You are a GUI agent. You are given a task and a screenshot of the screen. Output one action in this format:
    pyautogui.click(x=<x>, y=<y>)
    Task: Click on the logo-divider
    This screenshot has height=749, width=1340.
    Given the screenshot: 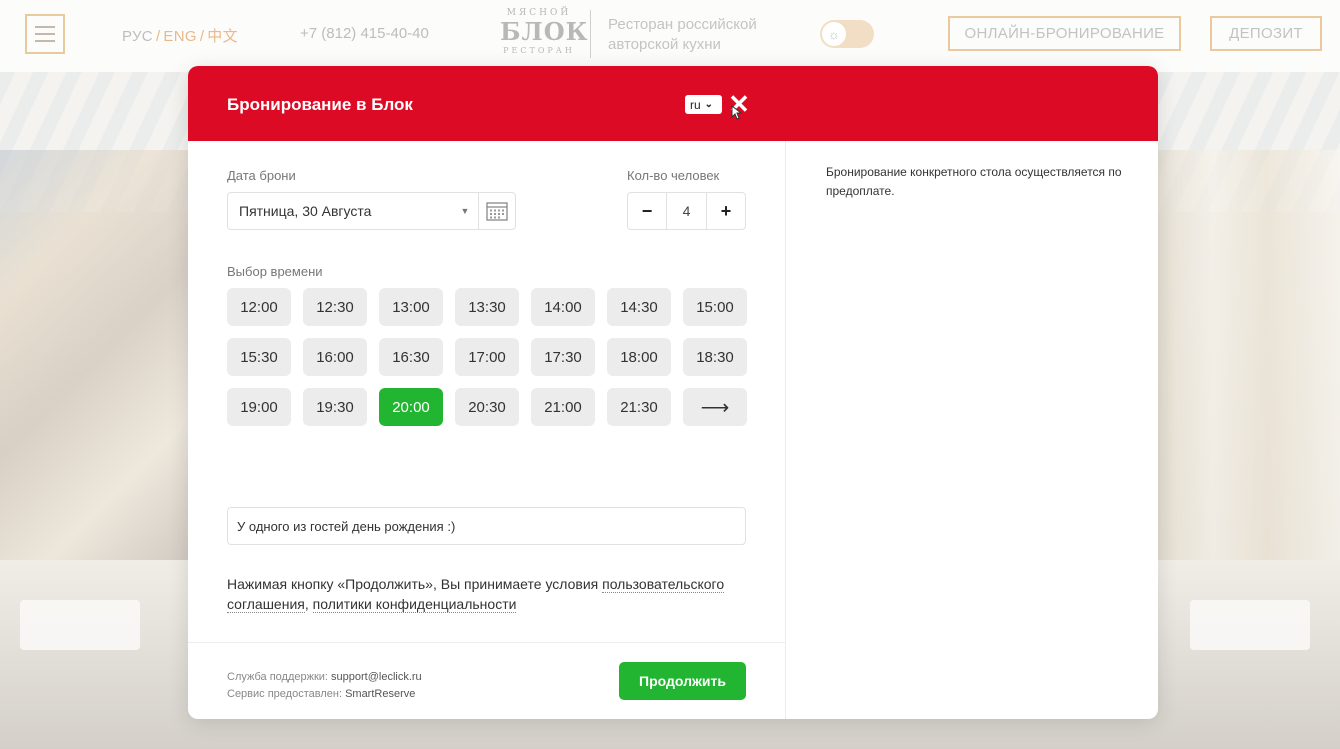 What is the action you would take?
    pyautogui.click(x=590, y=34)
    